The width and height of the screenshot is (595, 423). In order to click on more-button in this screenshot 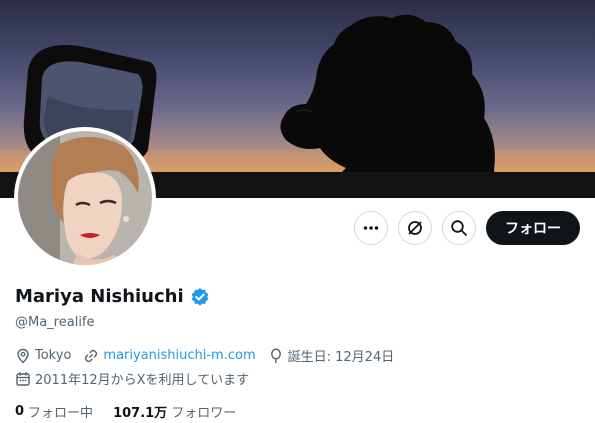, I will do `click(371, 228)`.